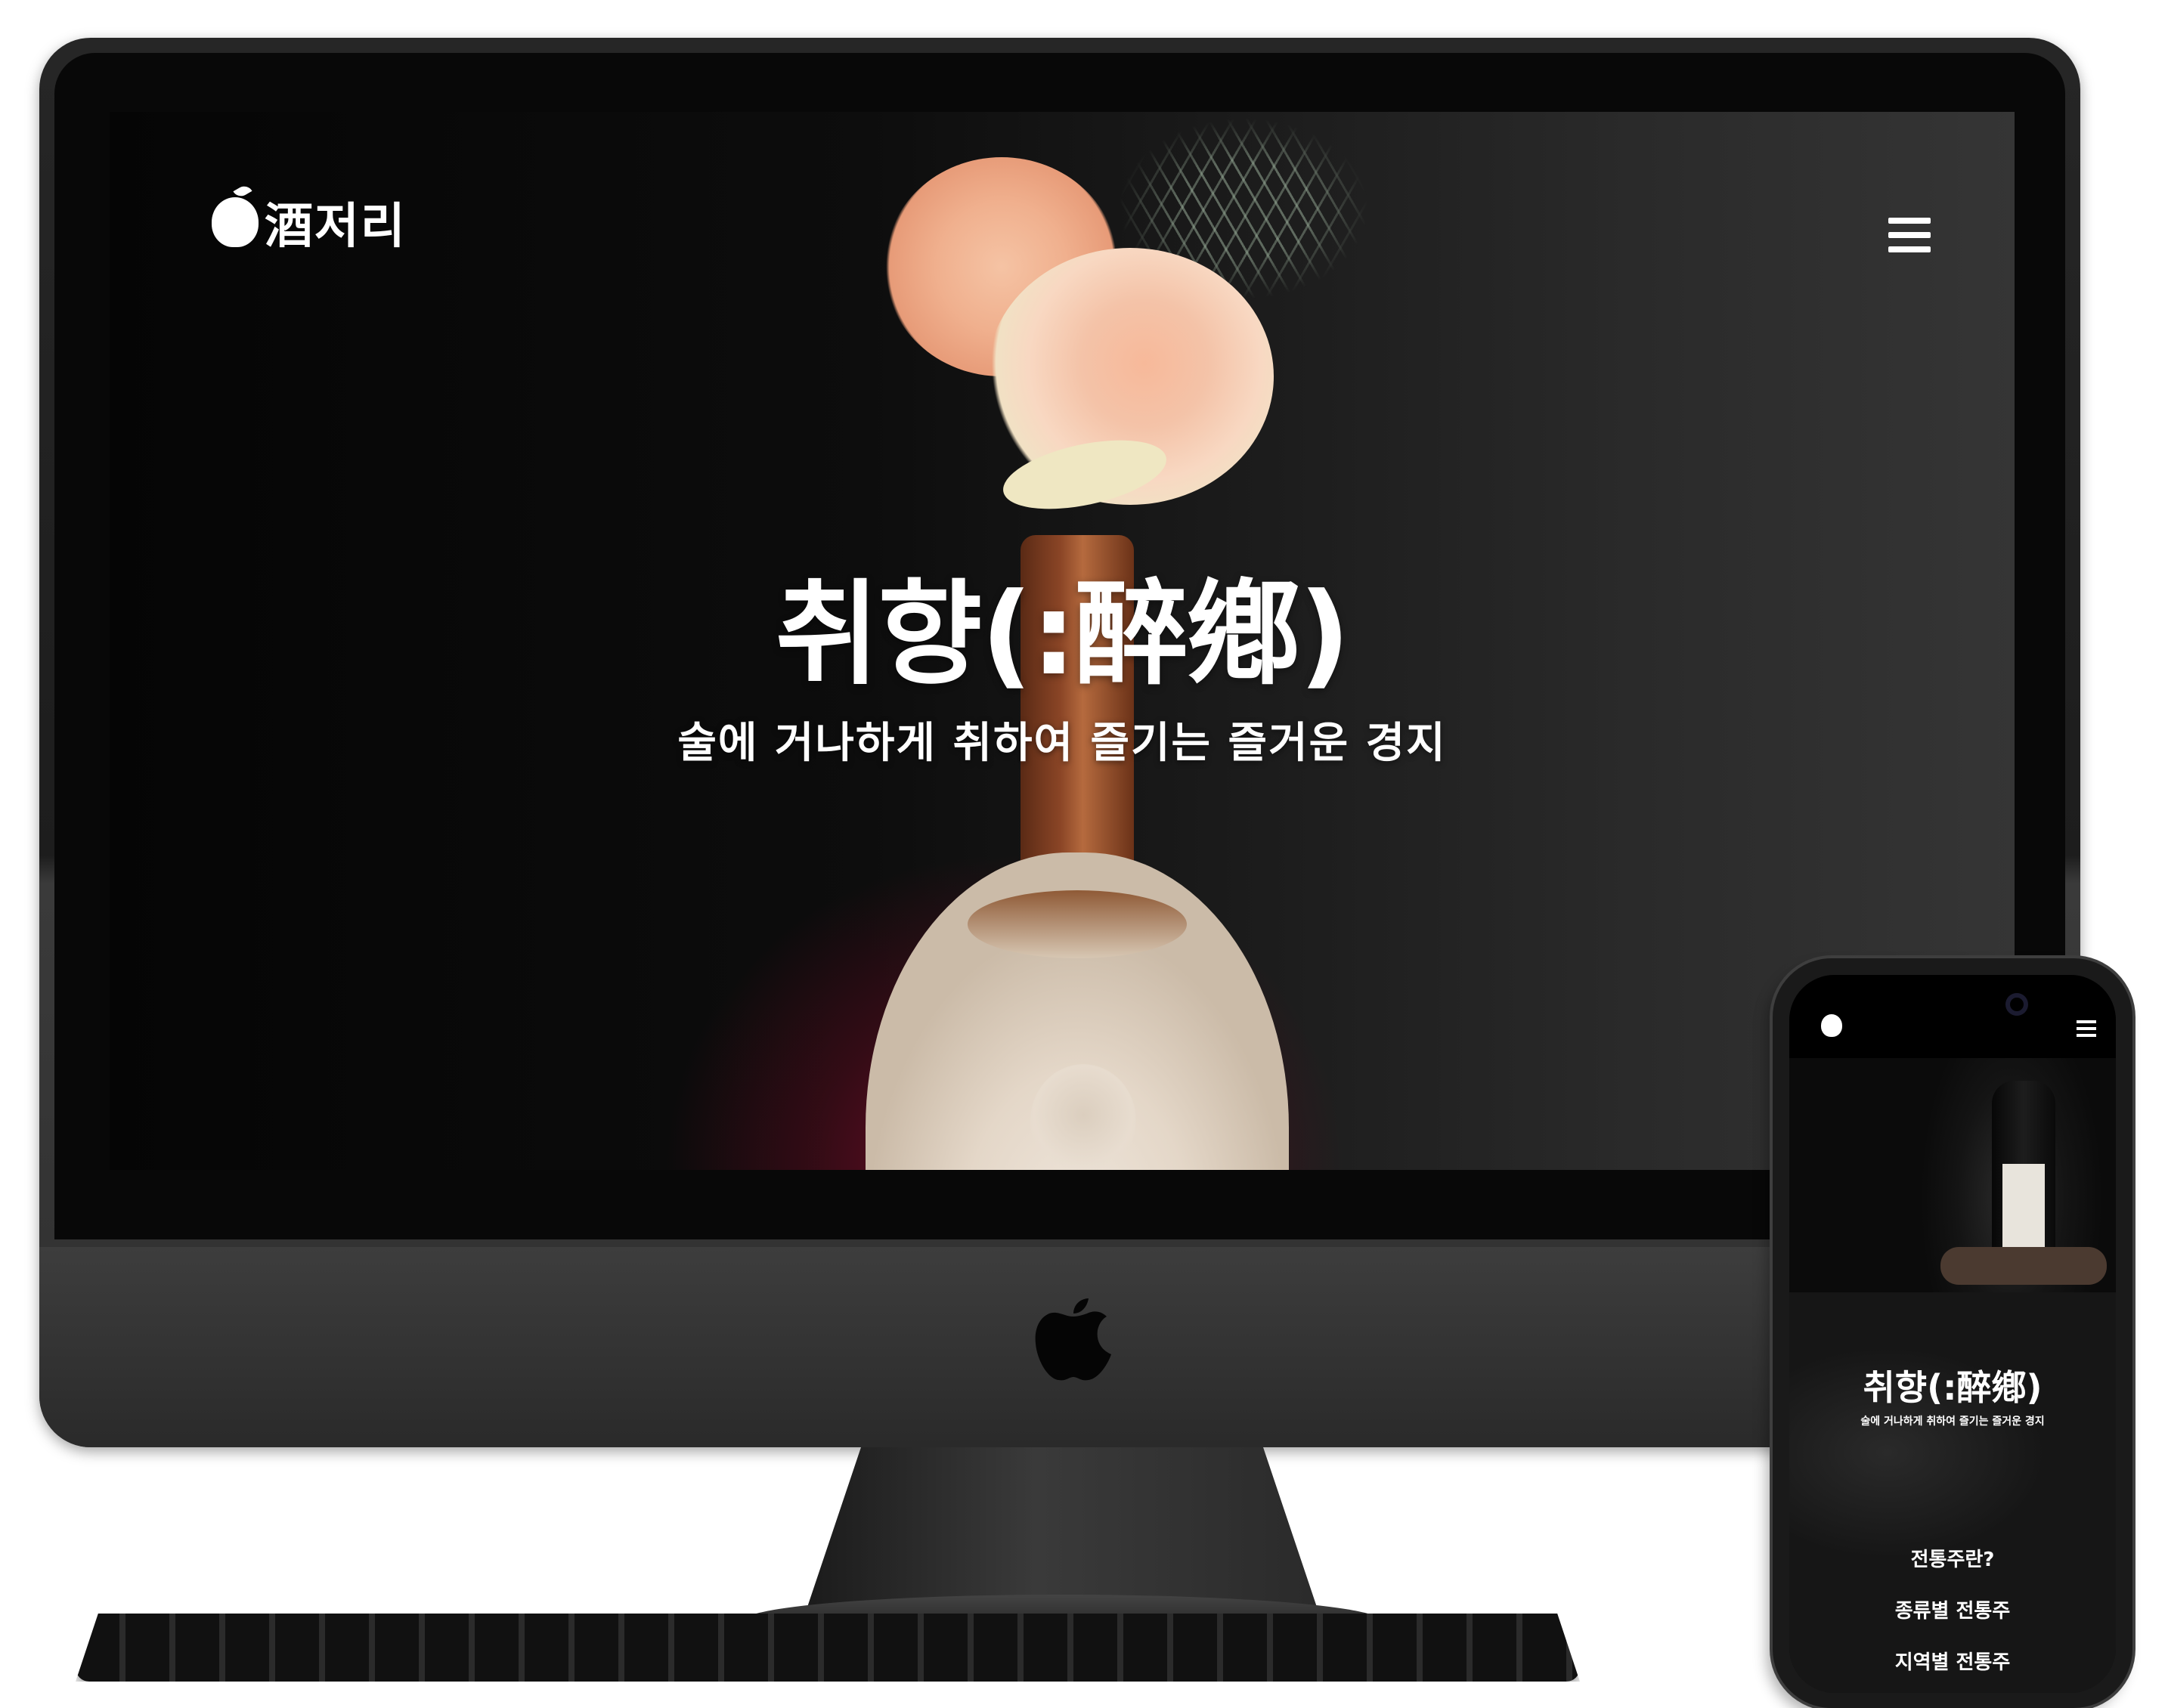 Image resolution: width=2168 pixels, height=1708 pixels. Describe the element at coordinates (1953, 1387) in the screenshot. I see `mobile-hero-title: 취향(:醉鄕)` at that location.